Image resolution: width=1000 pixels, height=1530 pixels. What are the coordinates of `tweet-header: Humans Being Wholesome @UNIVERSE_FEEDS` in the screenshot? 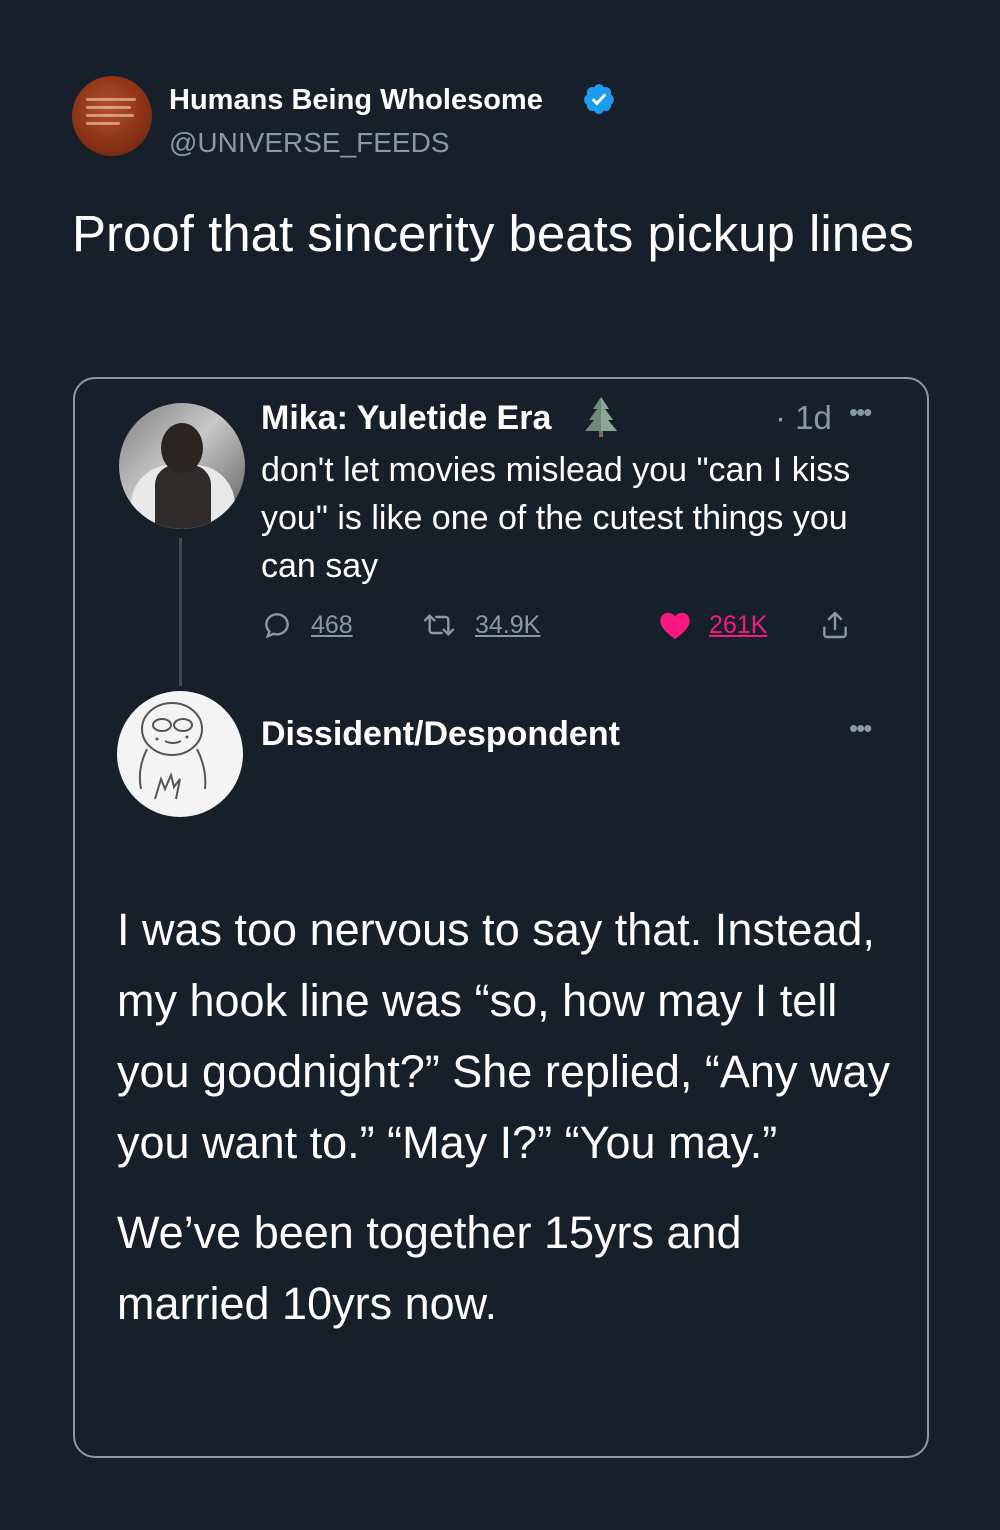 It's located at (502, 117).